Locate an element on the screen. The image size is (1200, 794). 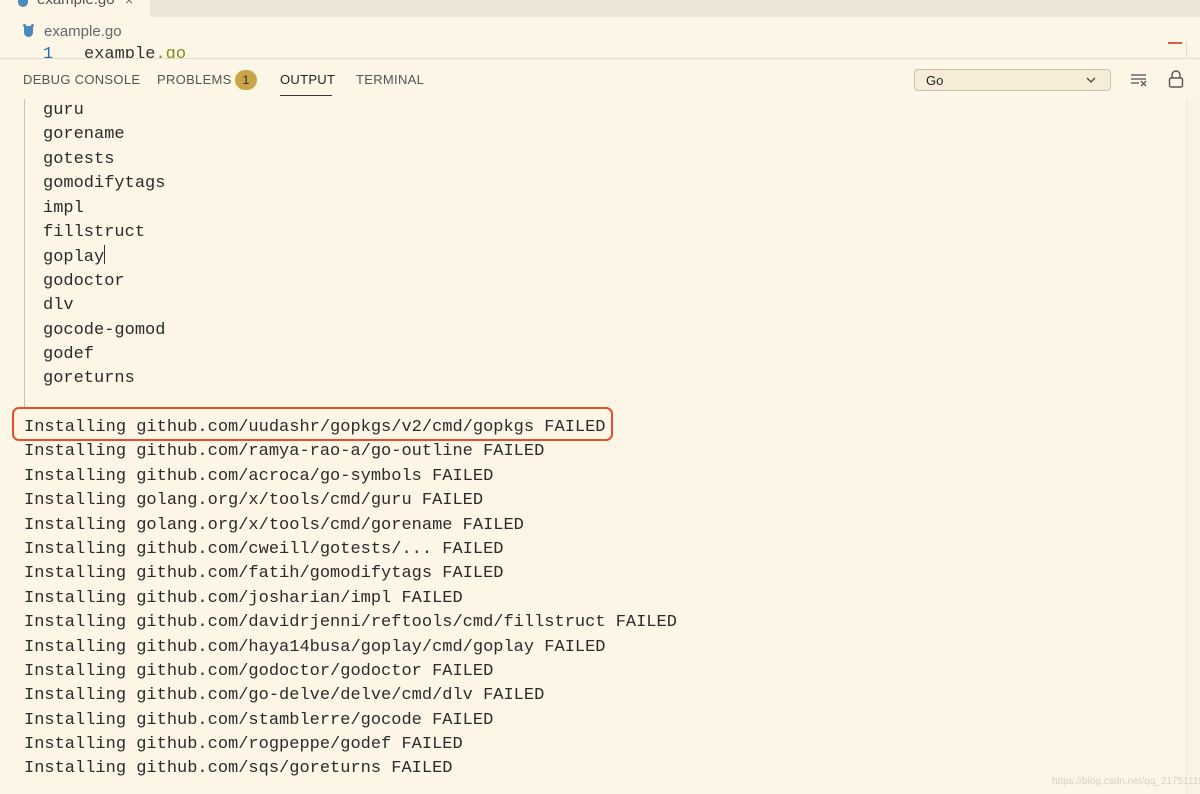
text-cursor is located at coordinates (105, 255).